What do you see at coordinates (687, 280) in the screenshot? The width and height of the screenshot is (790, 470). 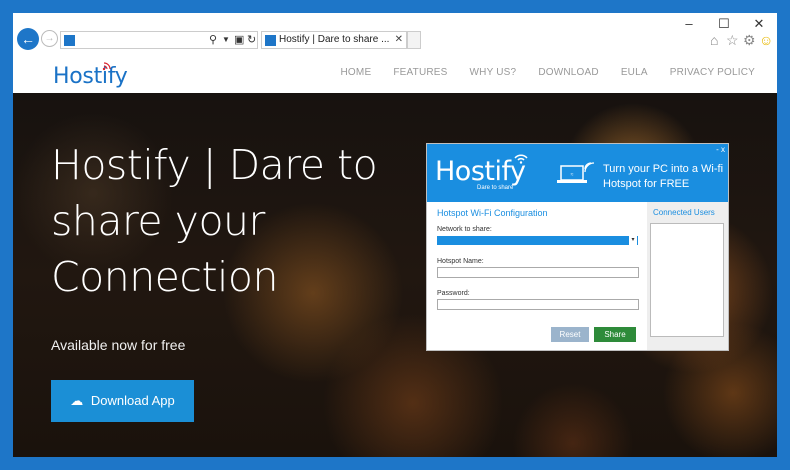 I see `connected-users-list` at bounding box center [687, 280].